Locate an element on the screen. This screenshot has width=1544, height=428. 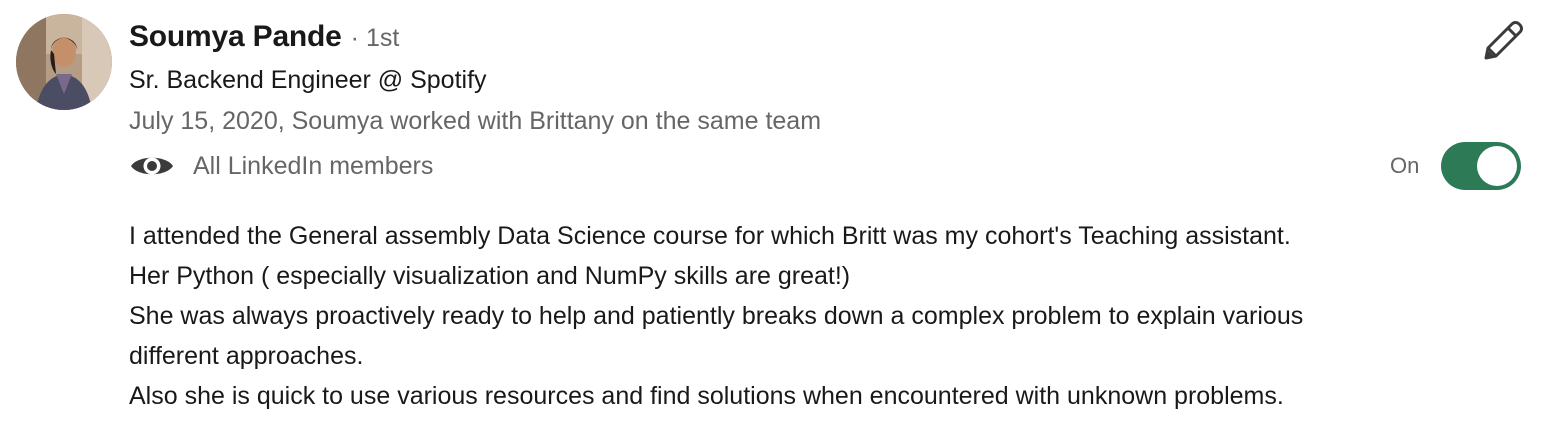
edit-button is located at coordinates (1504, 40).